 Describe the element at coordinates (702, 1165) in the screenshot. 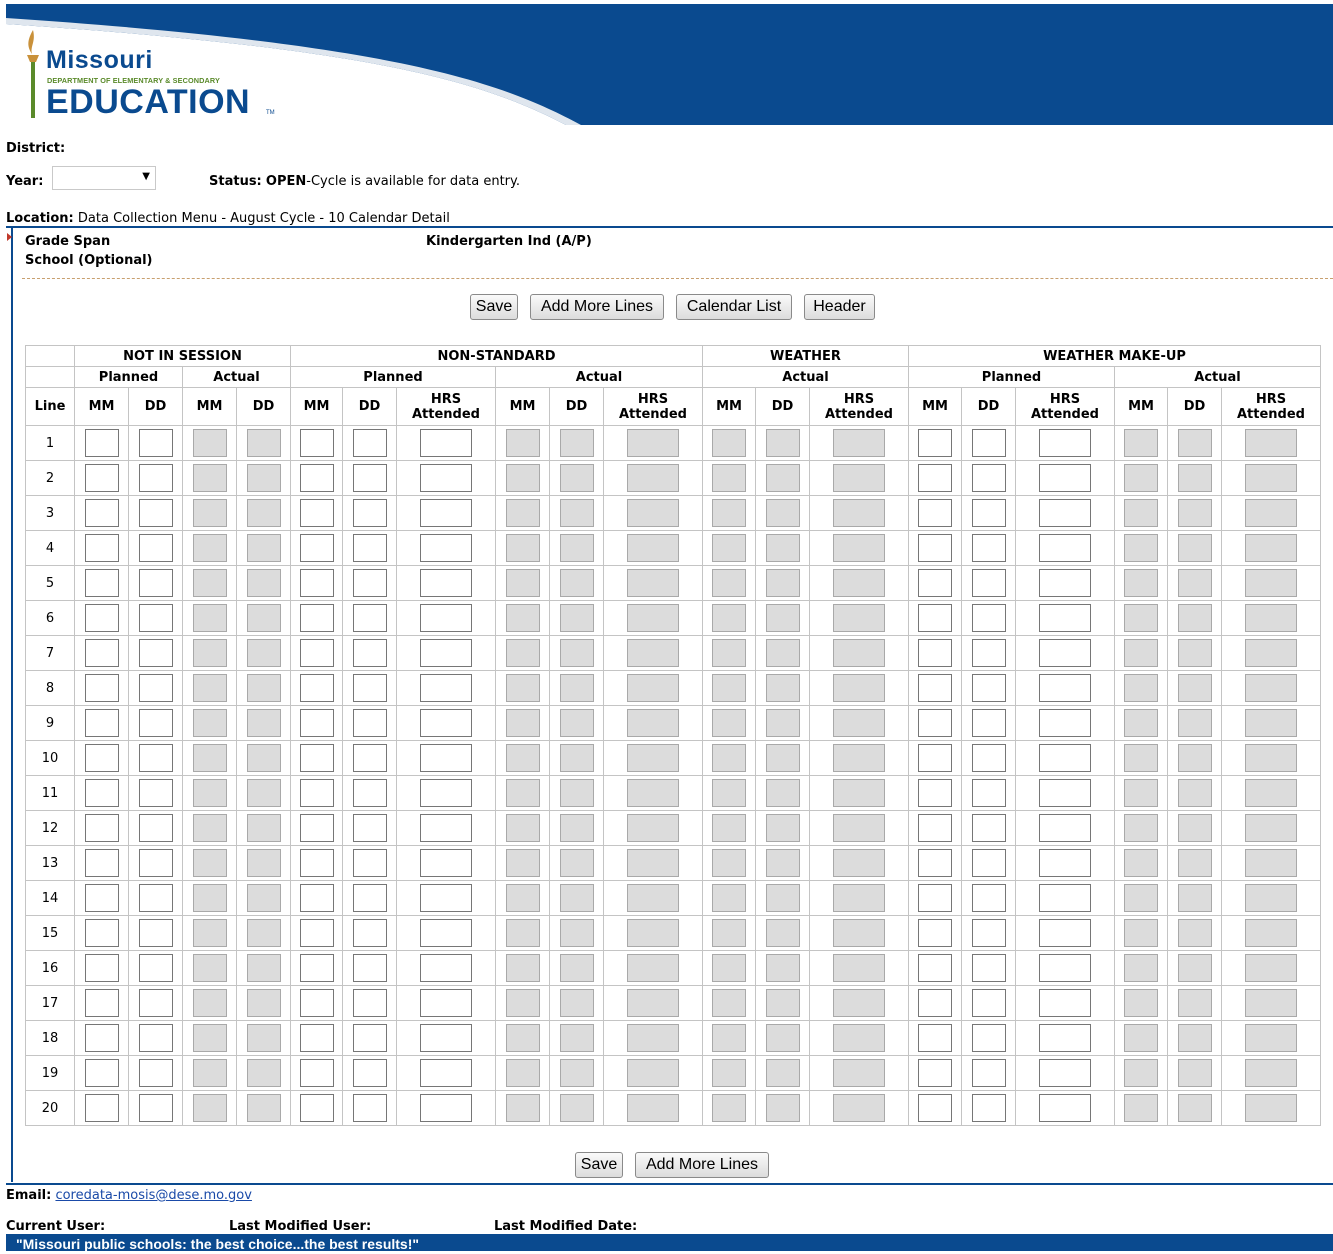

I see `add-more-lines-button-bottom: Add More Lines` at that location.